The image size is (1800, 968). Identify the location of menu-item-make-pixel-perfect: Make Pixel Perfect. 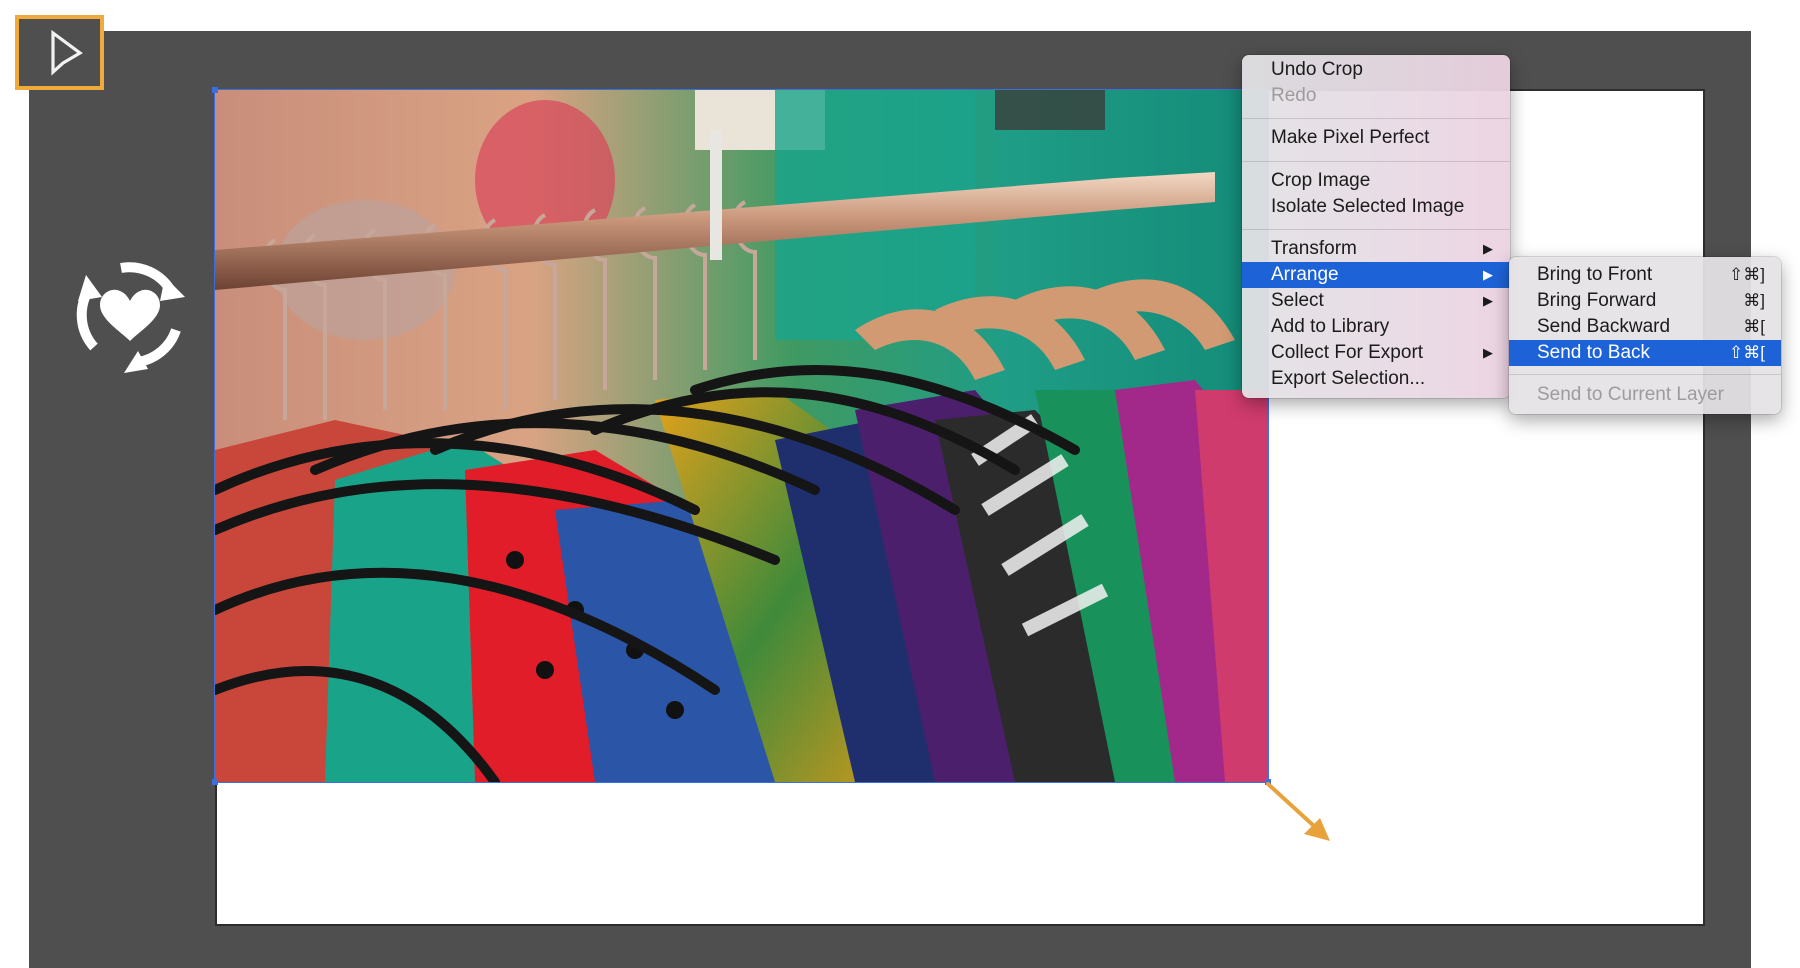
(1376, 138).